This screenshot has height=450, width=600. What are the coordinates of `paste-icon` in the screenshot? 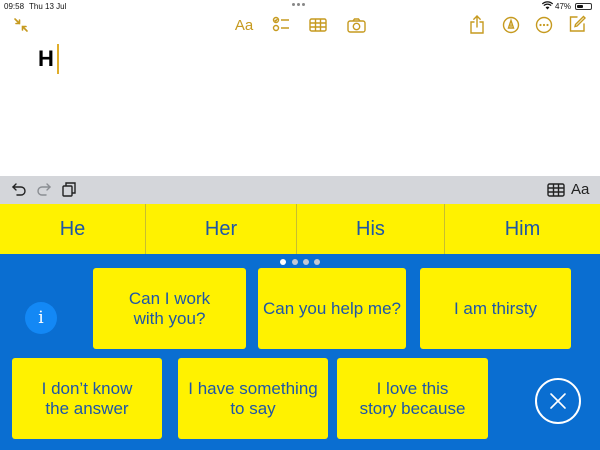 It's located at (69, 192).